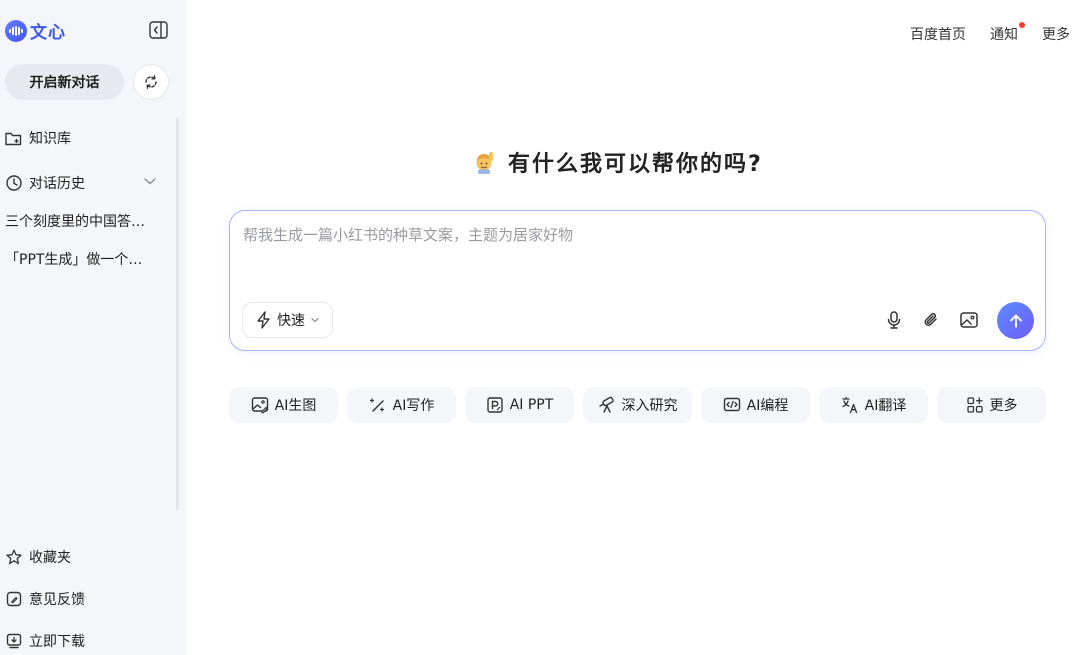  Describe the element at coordinates (938, 34) in the screenshot. I see `link-baidu-home: 百度首页` at that location.